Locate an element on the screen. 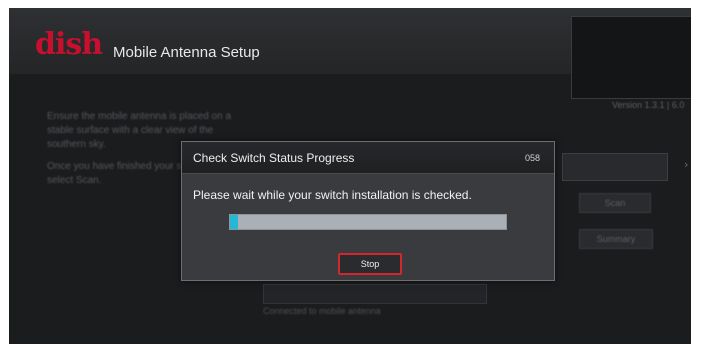 The width and height of the screenshot is (706, 352). version-label: Version 1.3.1 | 6.0 is located at coordinates (648, 105).